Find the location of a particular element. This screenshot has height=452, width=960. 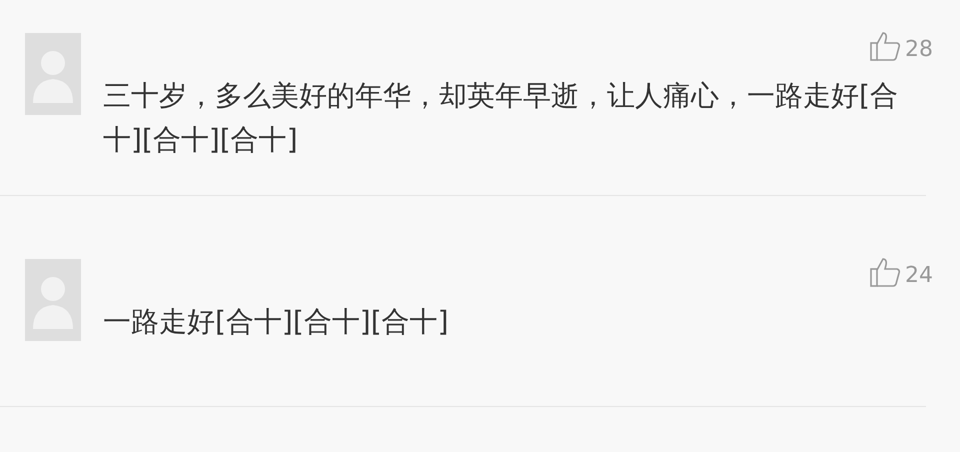

like-count: 28 is located at coordinates (919, 50).